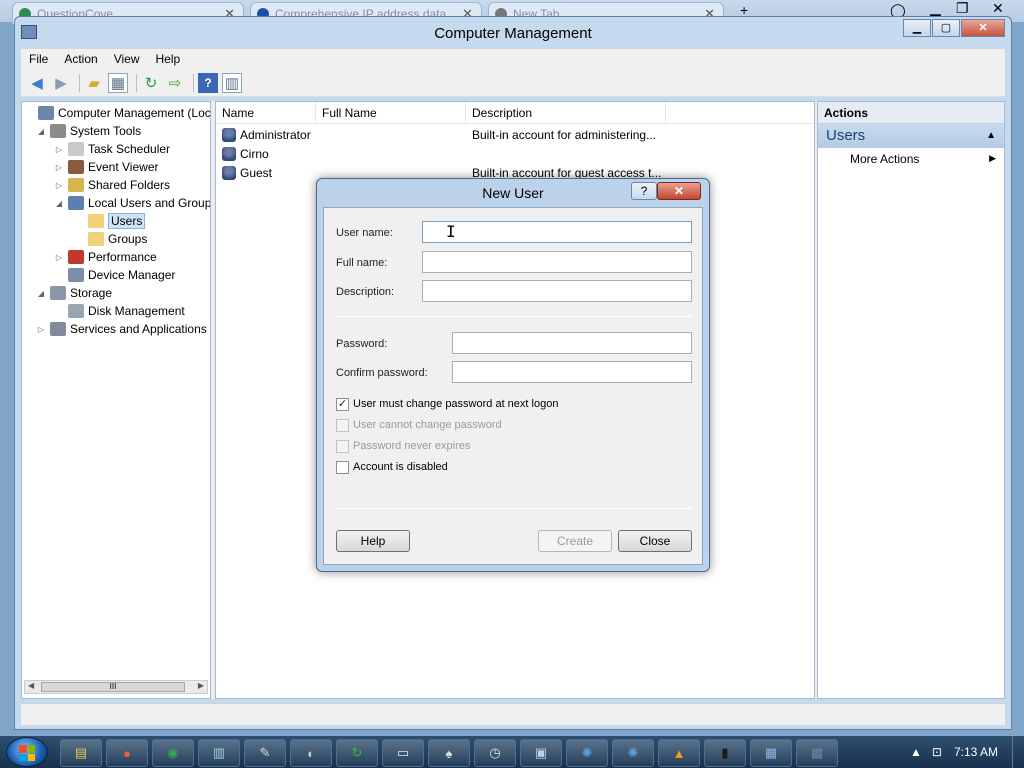 This screenshot has height=768, width=1024. What do you see at coordinates (113, 687) in the screenshot?
I see `scrollbar-thumb: III` at bounding box center [113, 687].